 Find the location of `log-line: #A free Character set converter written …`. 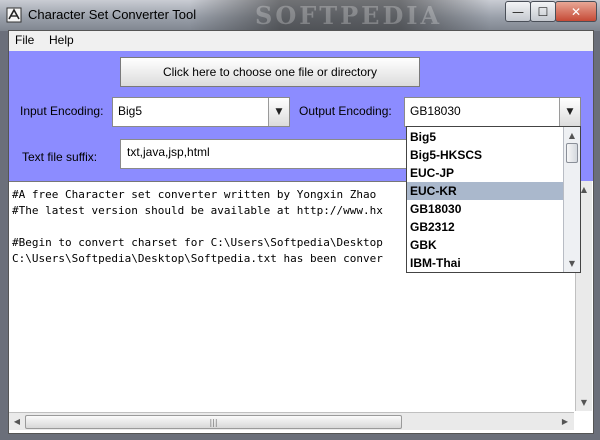

log-line: #A free Character set converter written … is located at coordinates (194, 194).